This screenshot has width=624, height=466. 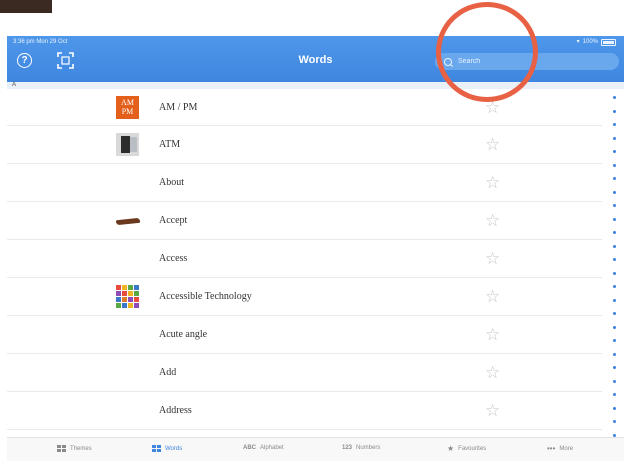 What do you see at coordinates (578, 42) in the screenshot?
I see `wifi-icon: ▾` at bounding box center [578, 42].